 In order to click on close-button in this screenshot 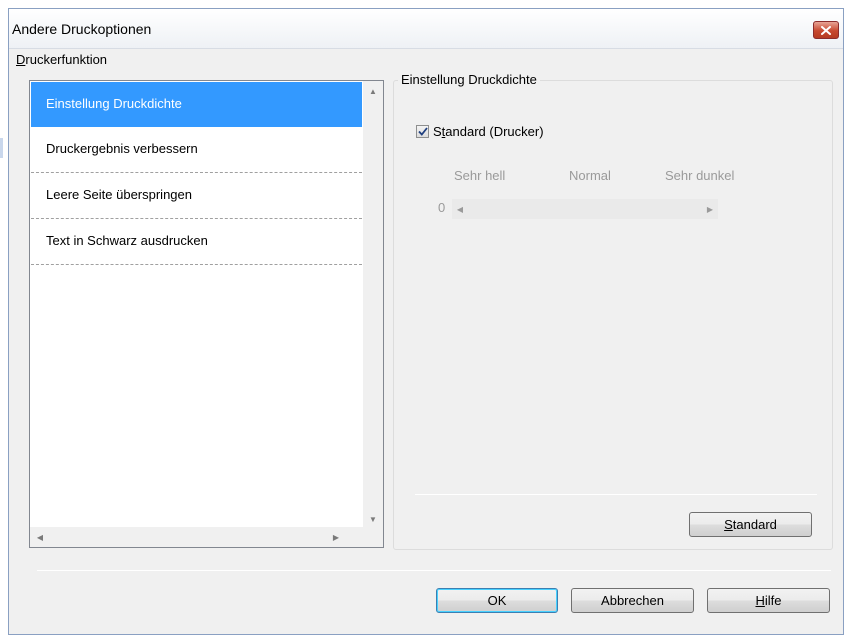, I will do `click(826, 30)`.